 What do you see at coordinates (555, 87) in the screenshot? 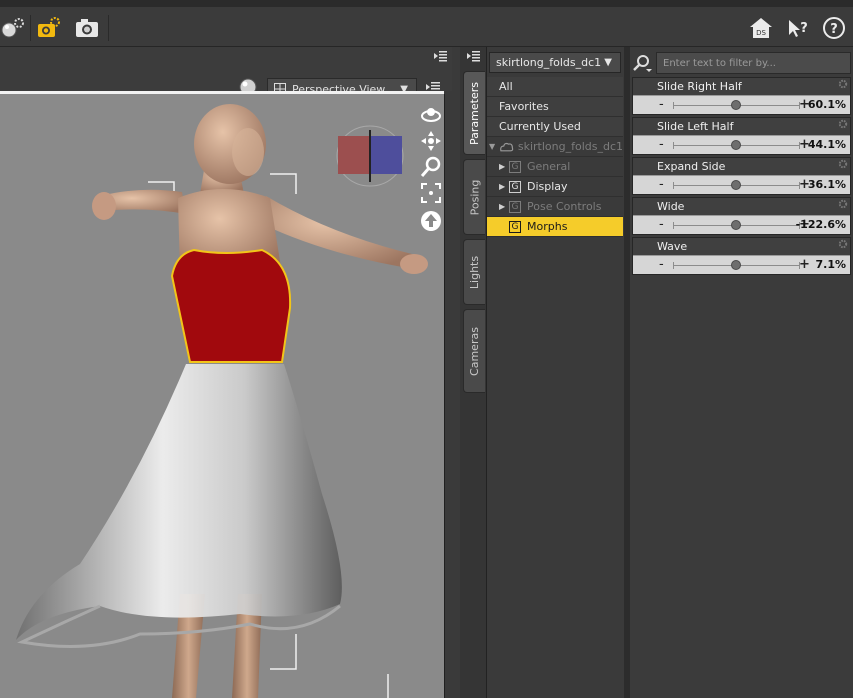
I see `tree-item-all: All` at bounding box center [555, 87].